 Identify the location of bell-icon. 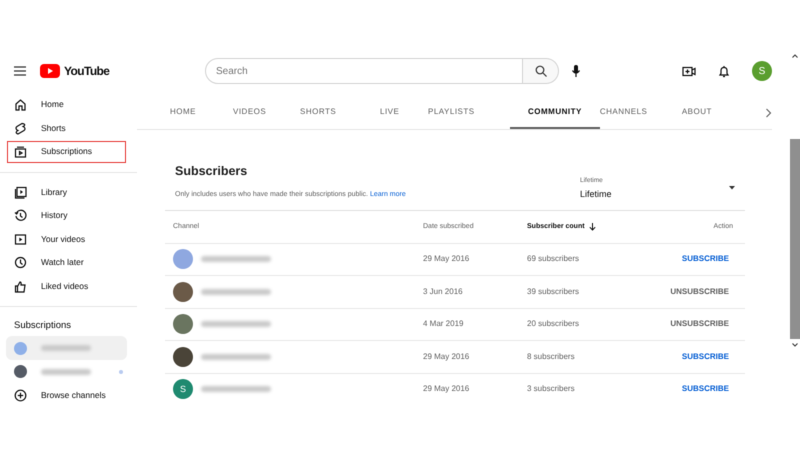
(724, 71).